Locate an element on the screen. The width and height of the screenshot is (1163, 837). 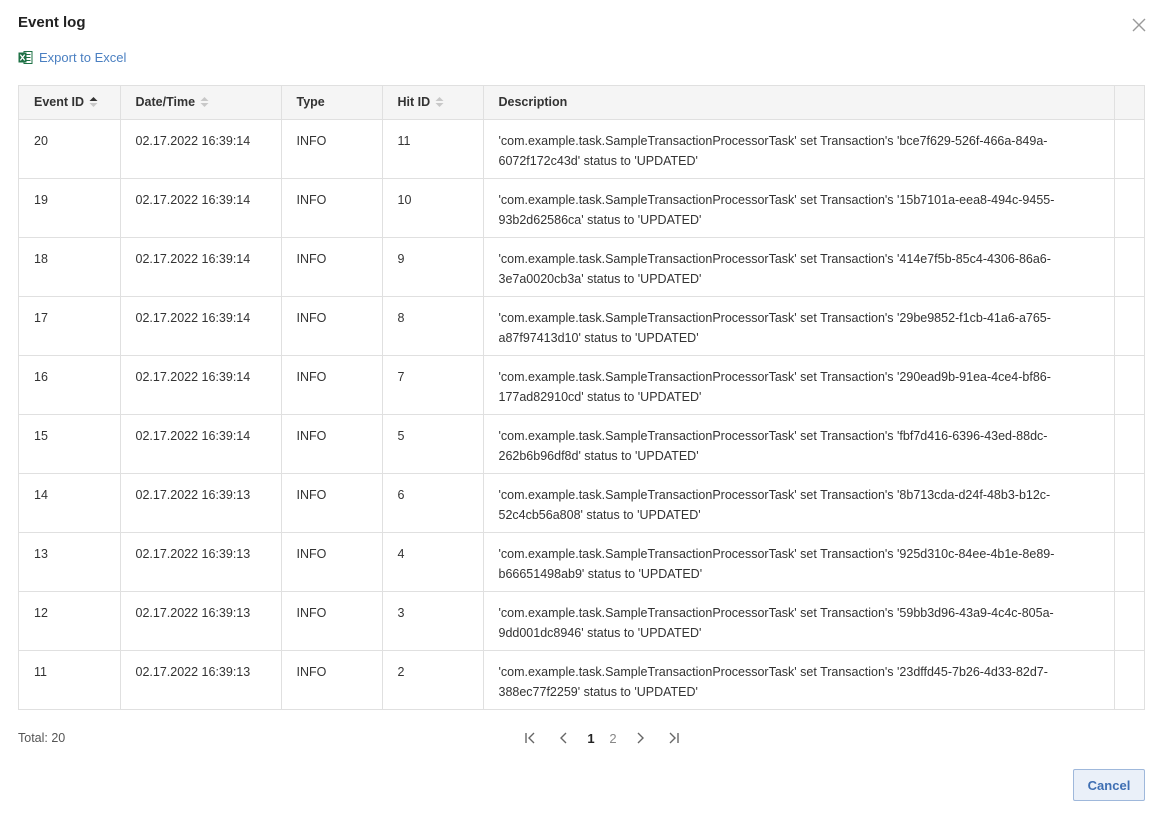
hit-id-cell: 2 is located at coordinates (433, 679).